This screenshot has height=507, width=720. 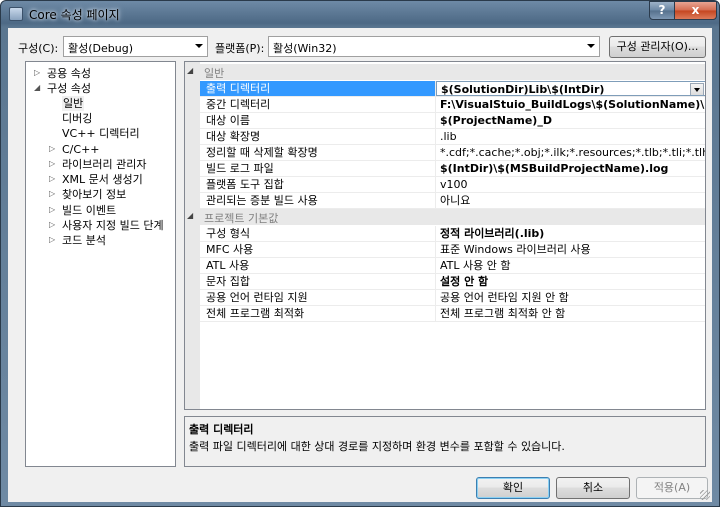 What do you see at coordinates (593, 488) in the screenshot?
I see `cancel-button: 취소` at bounding box center [593, 488].